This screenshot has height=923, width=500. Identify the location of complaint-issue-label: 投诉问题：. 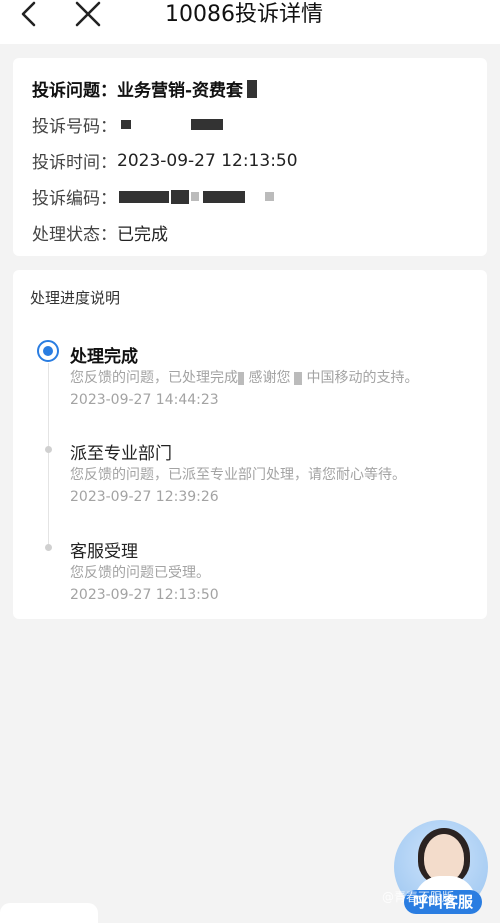
(74, 91).